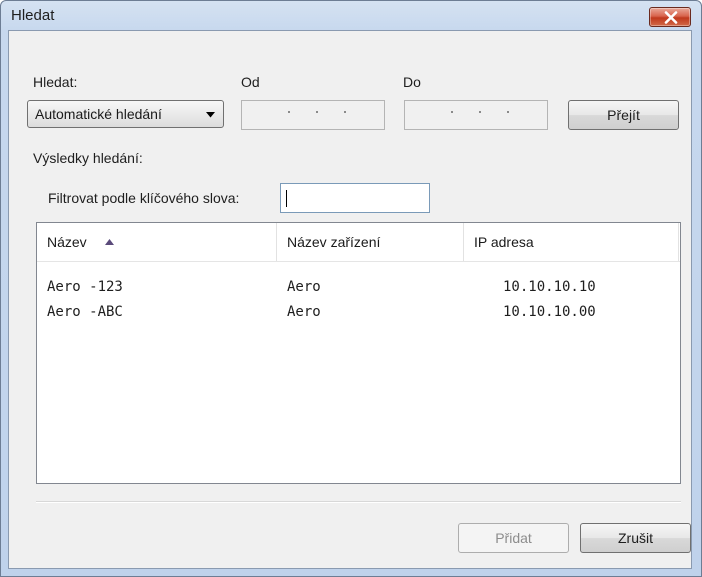 This screenshot has width=702, height=577. I want to click on column-header-device-name: Název zařízení, so click(370, 242).